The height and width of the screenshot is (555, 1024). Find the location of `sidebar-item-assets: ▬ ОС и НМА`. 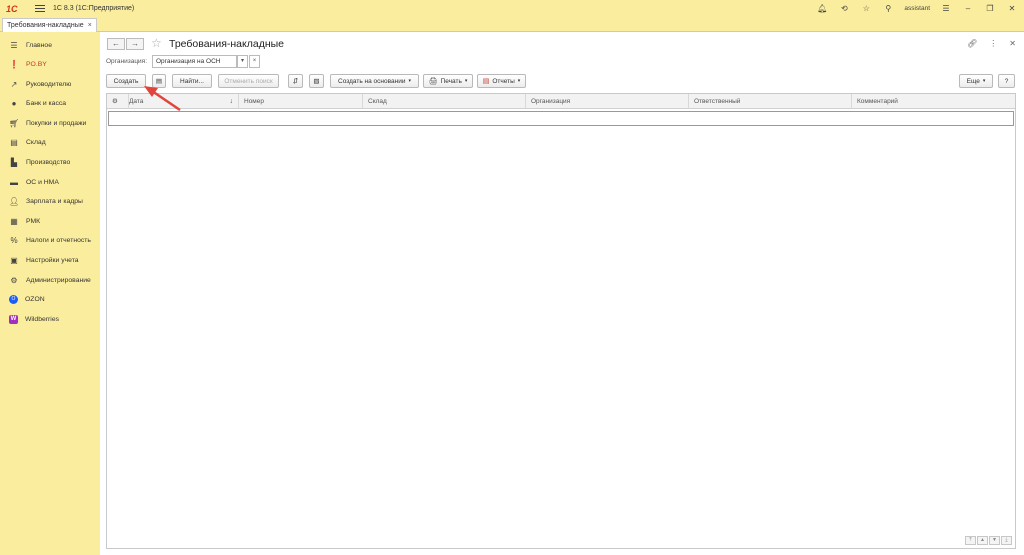

sidebar-item-assets: ▬ ОС и НМА is located at coordinates (50, 182).